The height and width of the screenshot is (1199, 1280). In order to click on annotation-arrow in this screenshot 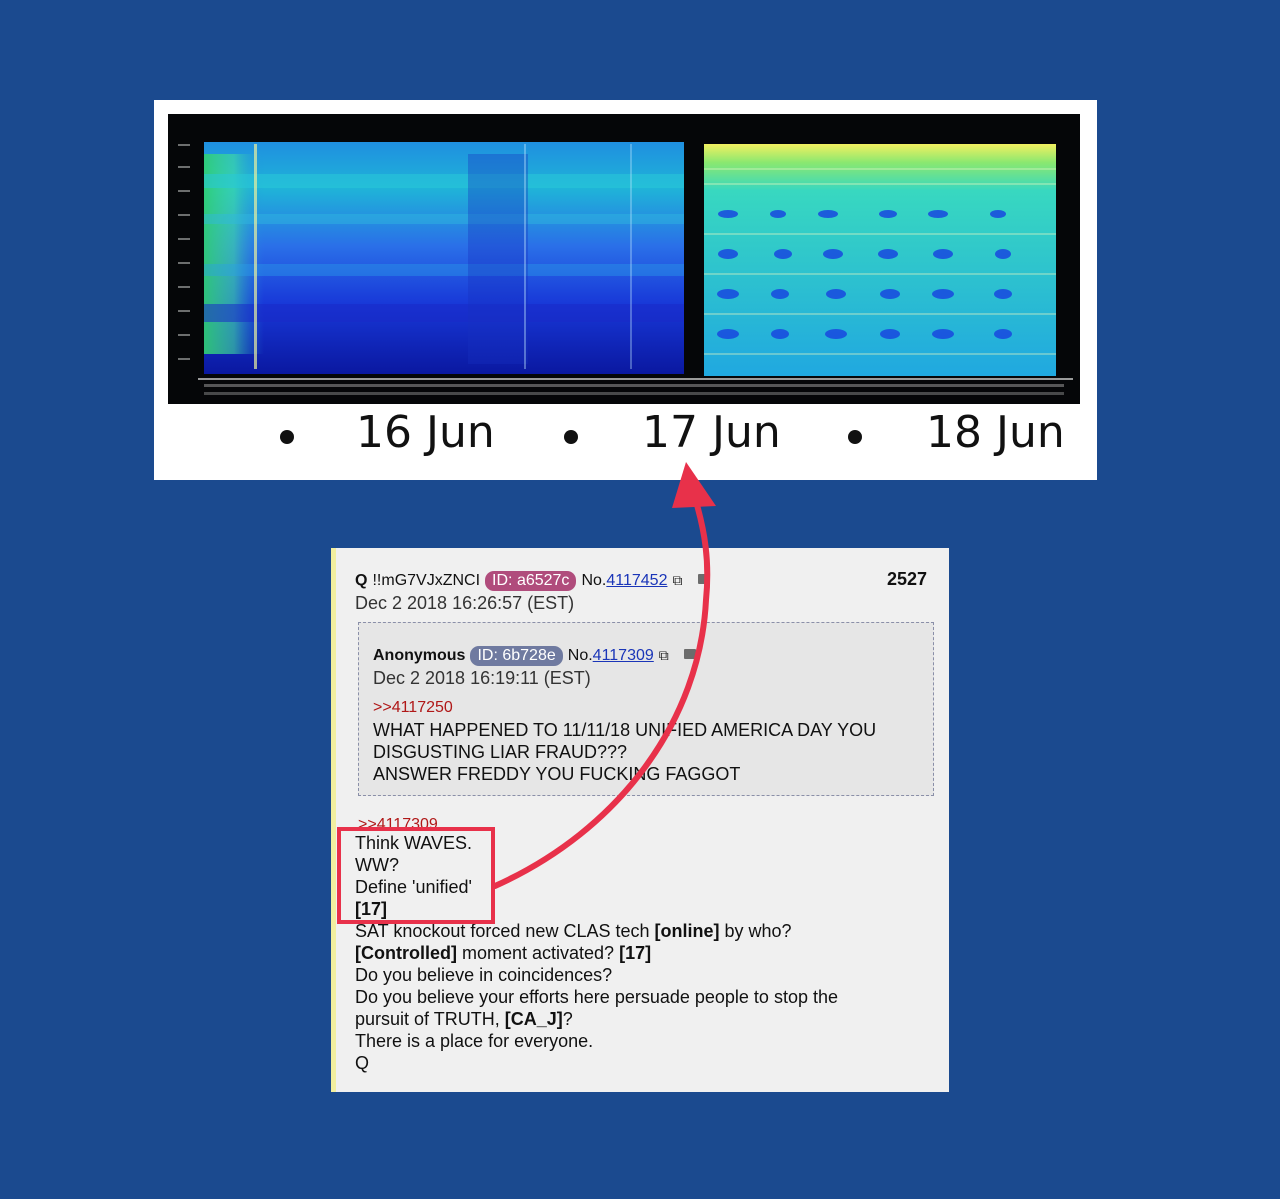, I will do `click(604, 675)`.